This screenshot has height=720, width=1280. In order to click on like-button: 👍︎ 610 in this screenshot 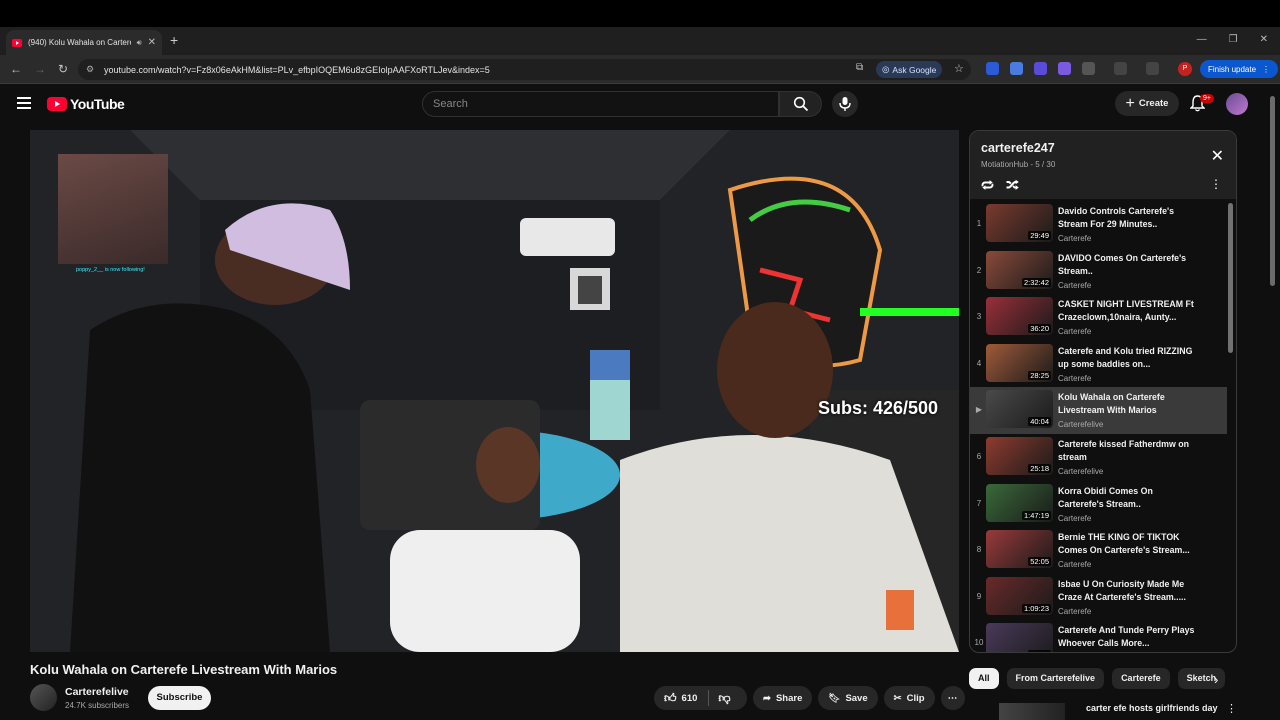, I will do `click(680, 698)`.